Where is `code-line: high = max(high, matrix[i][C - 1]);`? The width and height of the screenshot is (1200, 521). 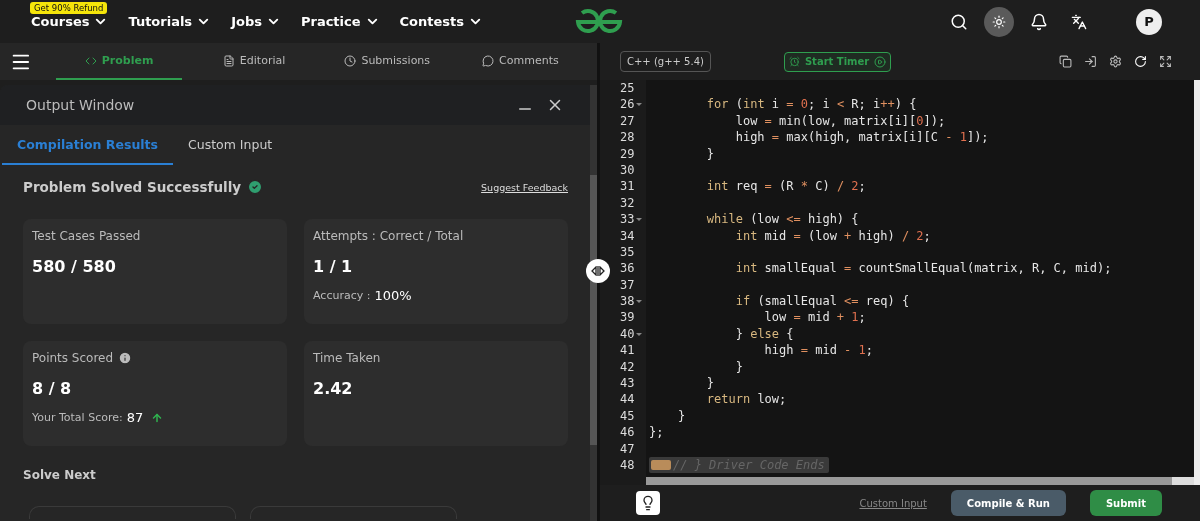
code-line: high = max(high, matrix[i][C - 1]); is located at coordinates (862, 137).